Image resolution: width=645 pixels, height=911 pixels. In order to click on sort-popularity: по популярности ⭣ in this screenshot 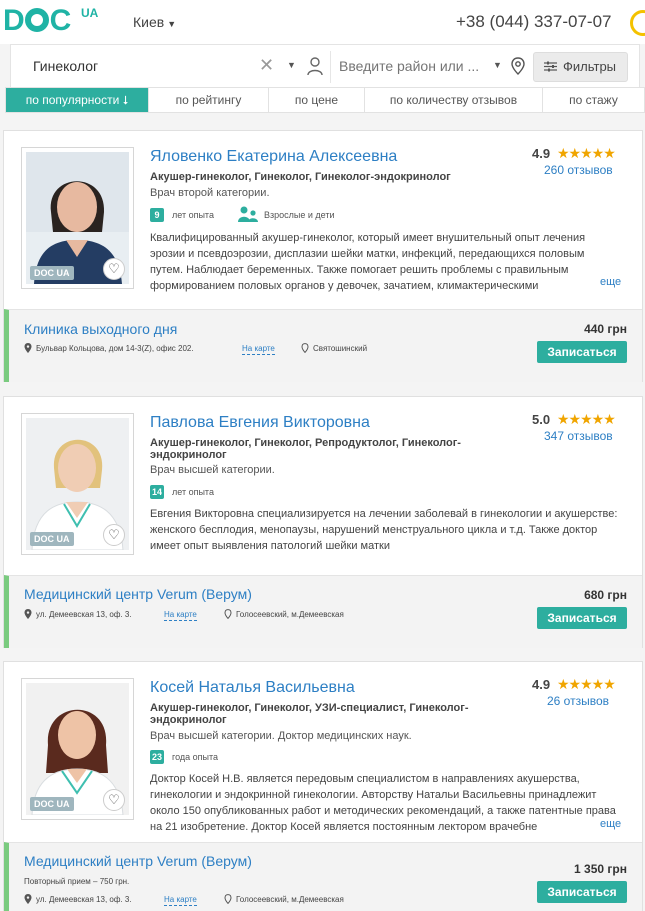, I will do `click(77, 100)`.